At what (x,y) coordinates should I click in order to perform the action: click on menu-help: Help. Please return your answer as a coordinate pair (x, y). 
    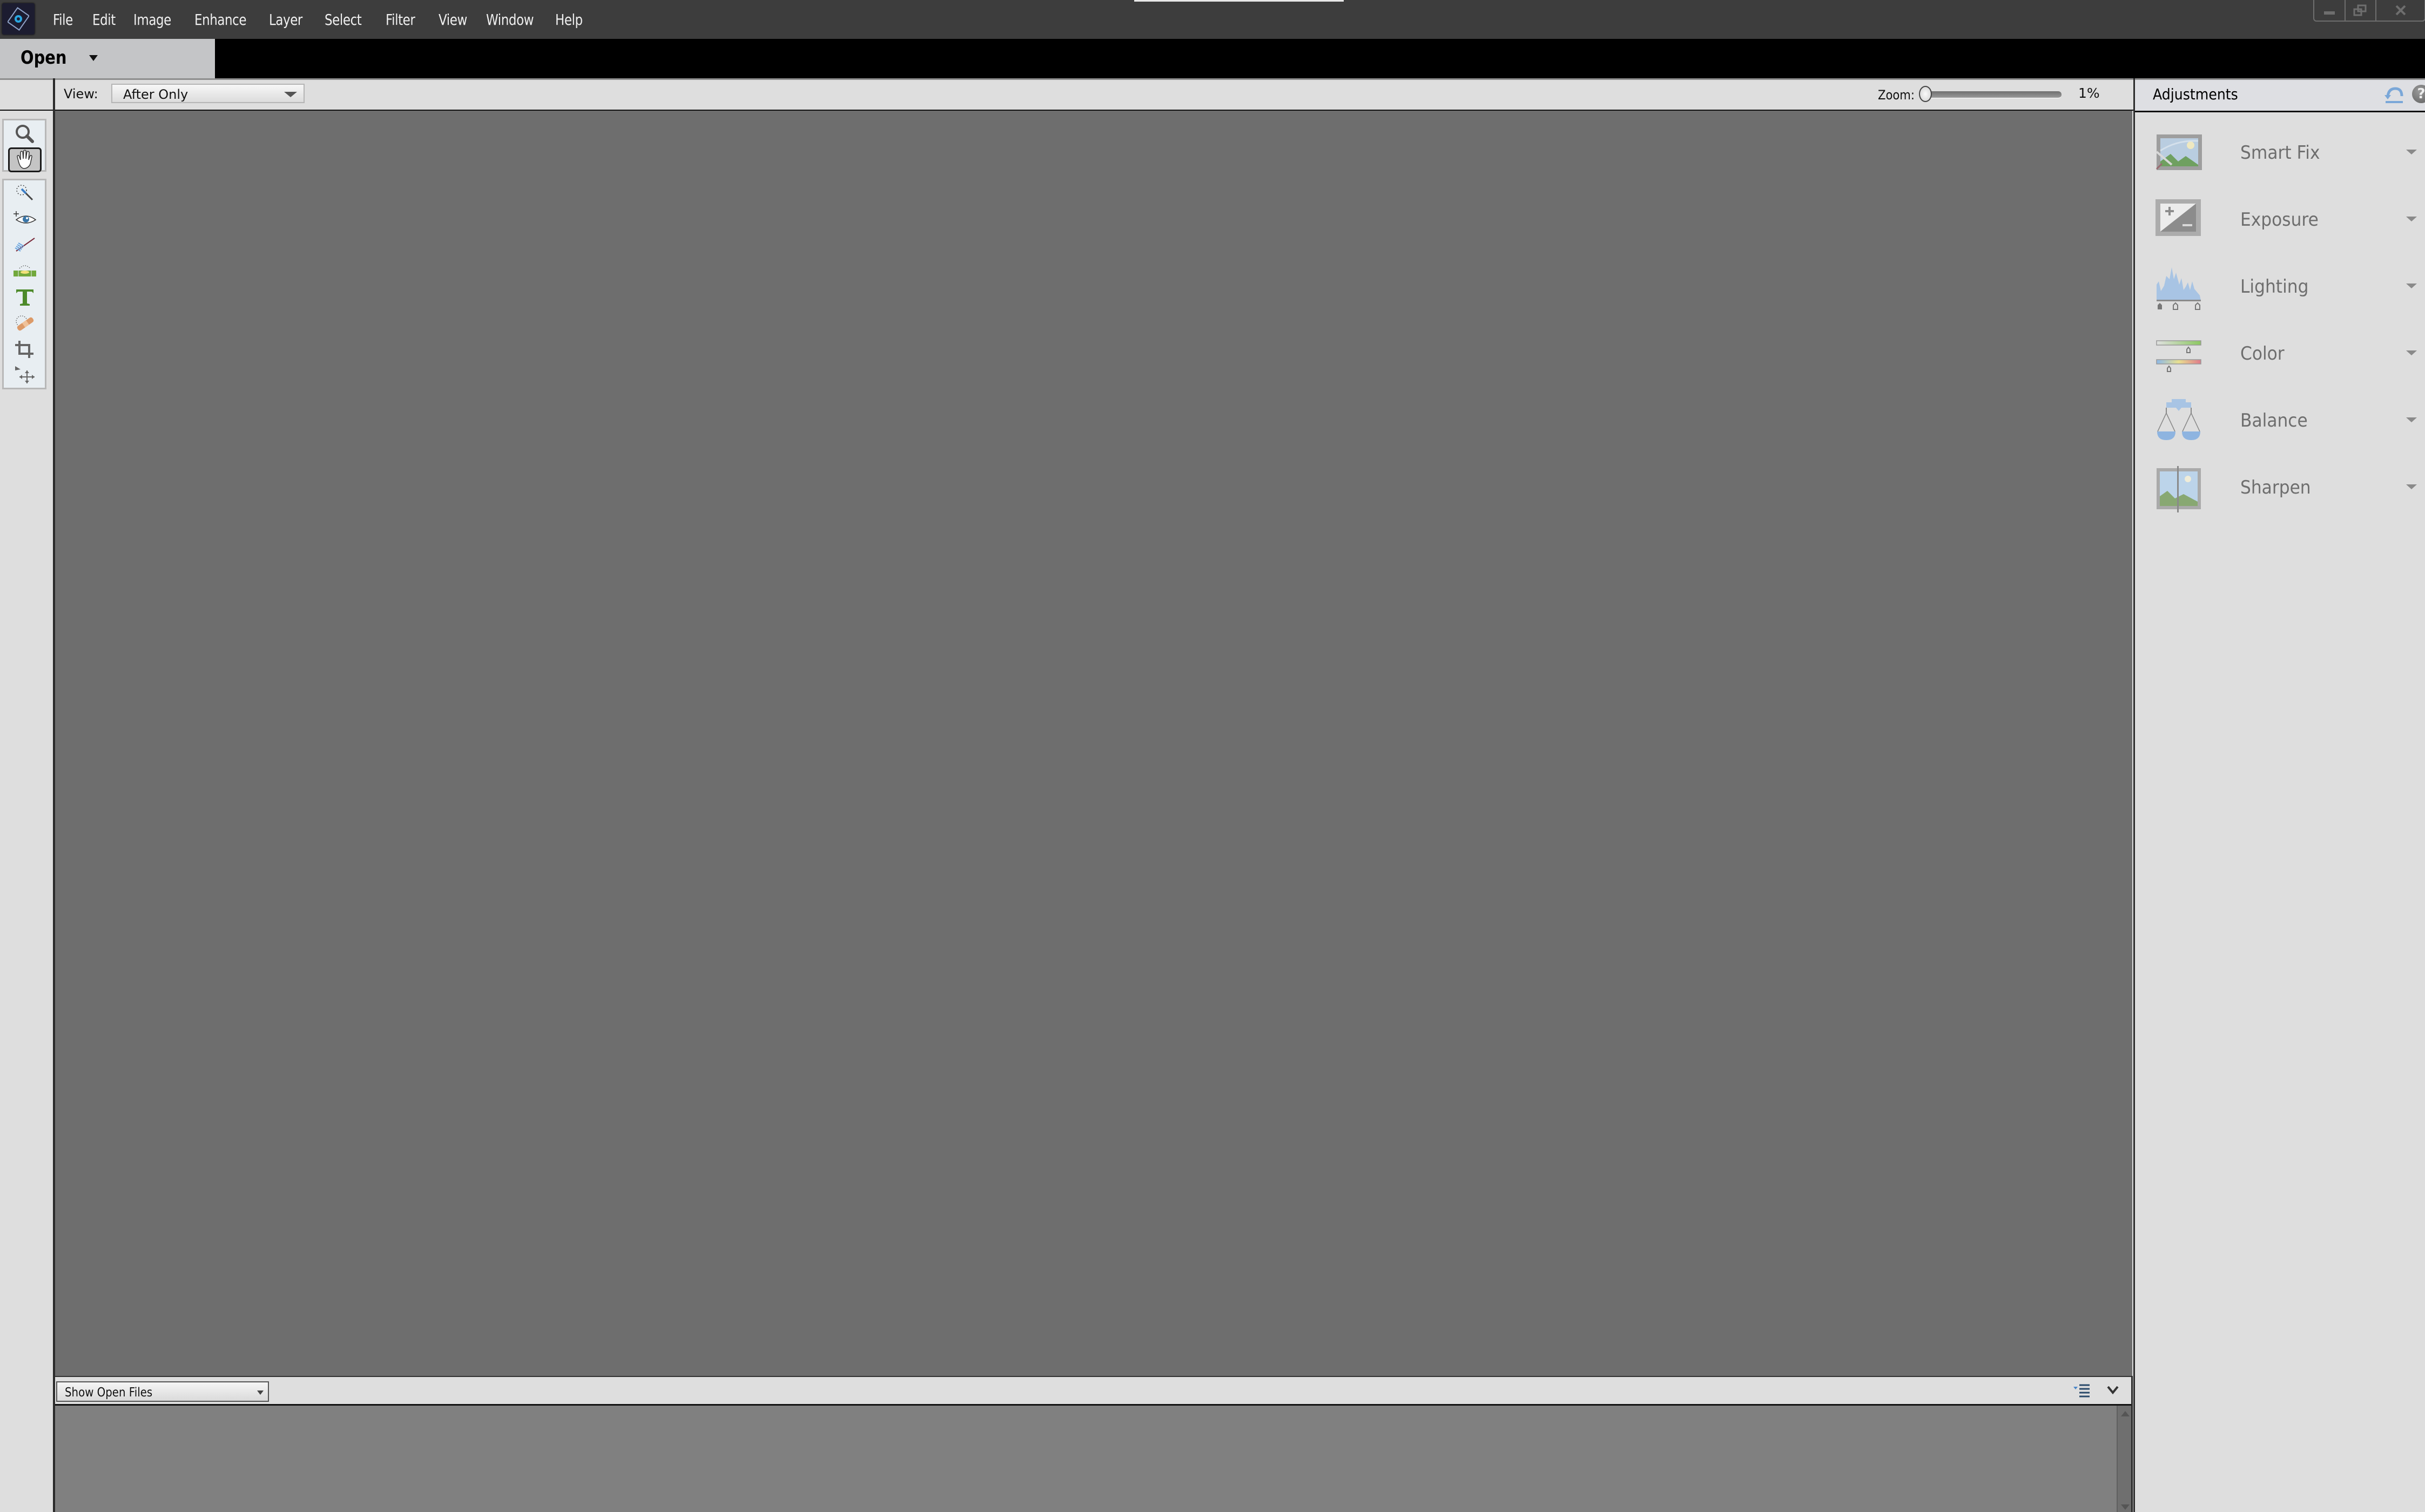
    Looking at the image, I should click on (569, 20).